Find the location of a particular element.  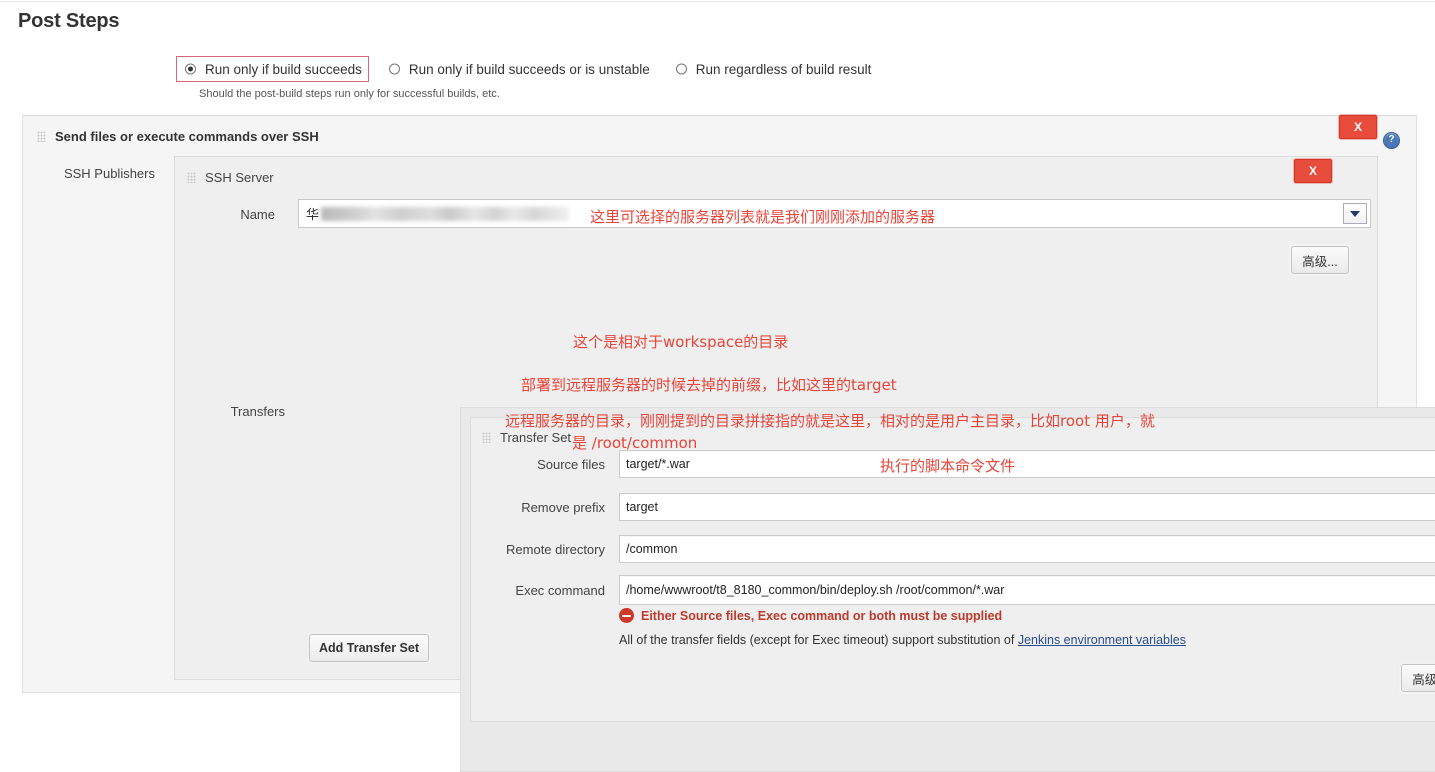

radio-label: Run regardless of build result is located at coordinates (783, 69).